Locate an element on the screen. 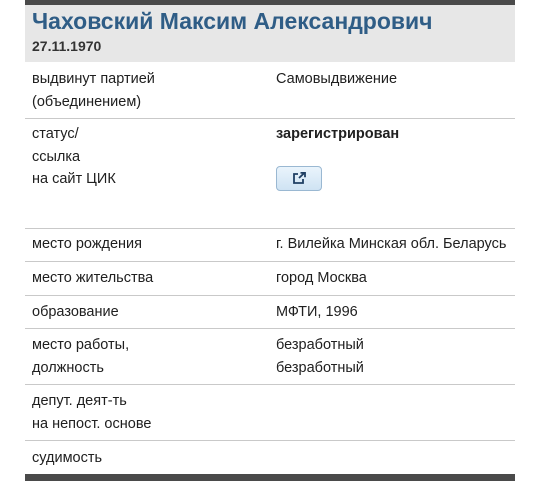 This screenshot has height=481, width=540. status-value: зарегистрирован is located at coordinates (395, 134).